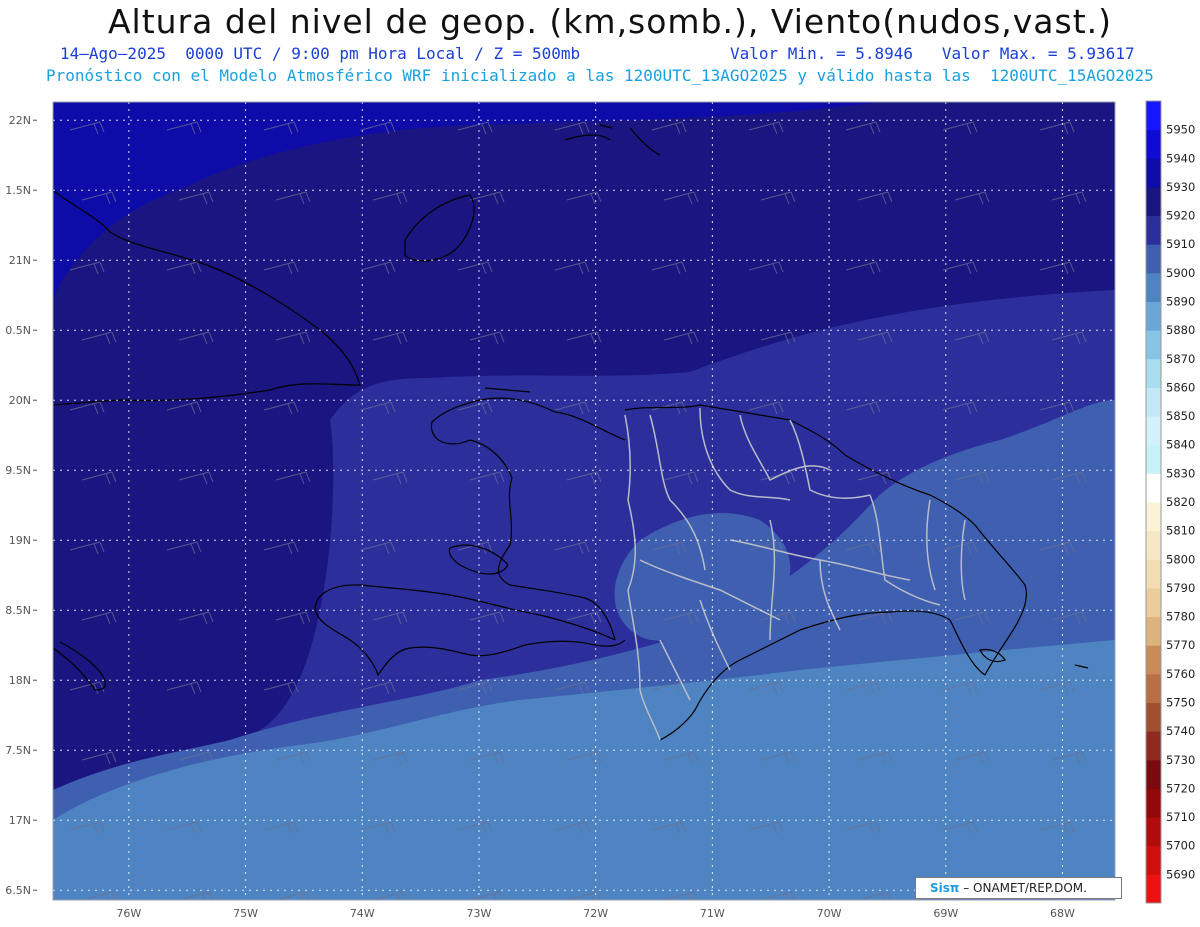 The width and height of the screenshot is (1200, 927). Describe the element at coordinates (128, 913) in the screenshot. I see `lon-label: 76W` at that location.